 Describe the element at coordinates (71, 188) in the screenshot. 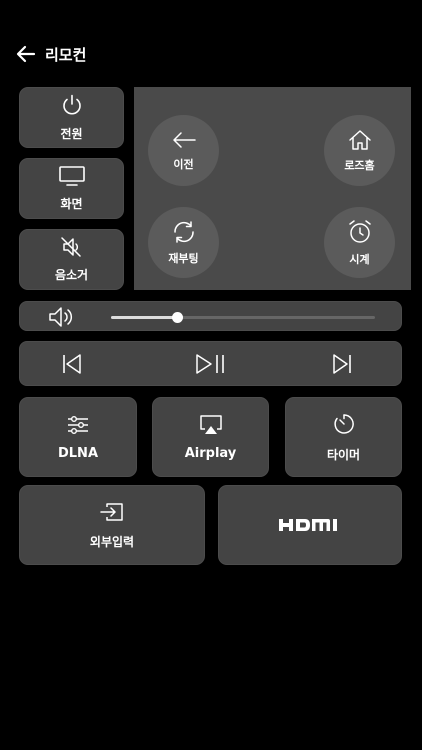

I see `screen-button: 화면` at that location.